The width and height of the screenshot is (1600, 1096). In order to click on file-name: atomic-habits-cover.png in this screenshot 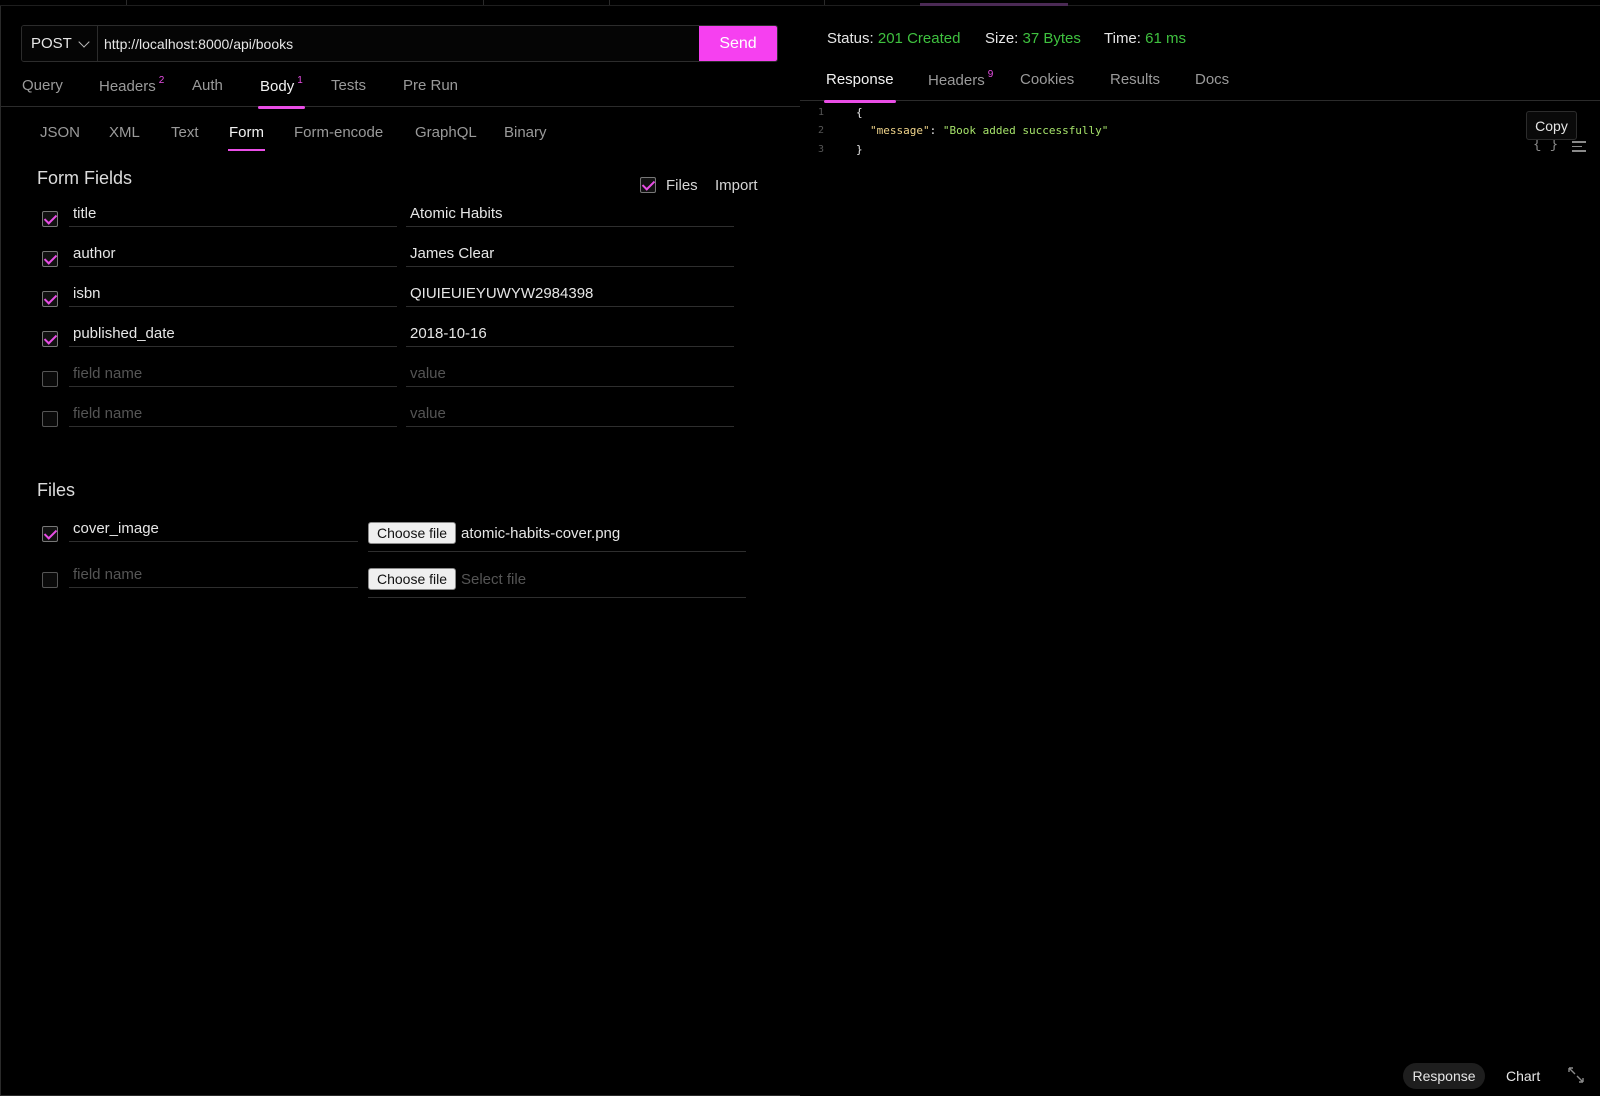, I will do `click(541, 533)`.